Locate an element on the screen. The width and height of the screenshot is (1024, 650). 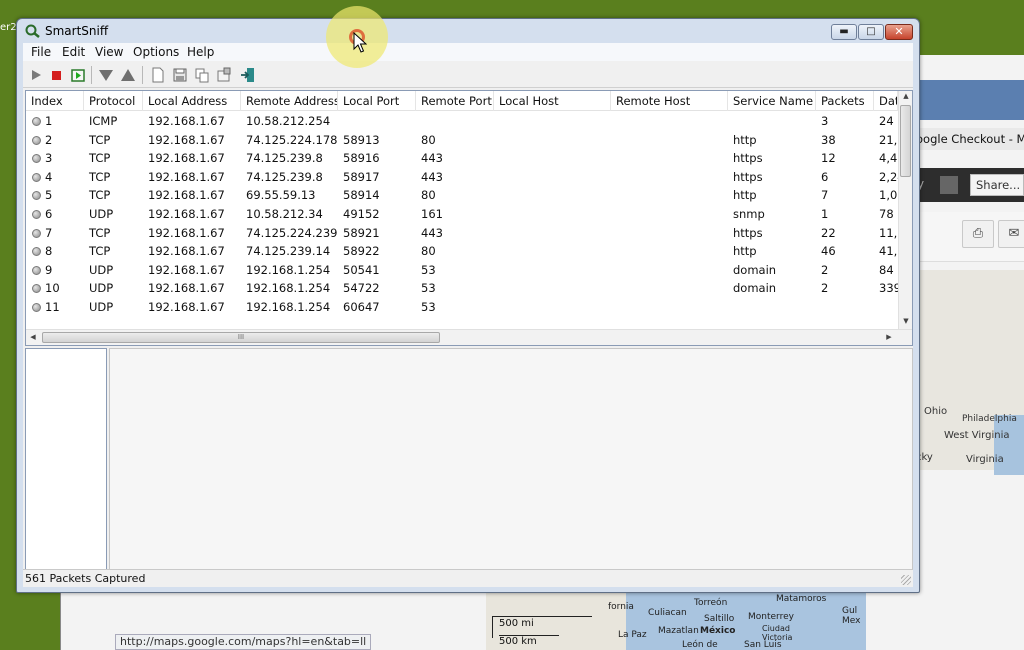
previous-item-icon is located at coordinates (128, 75).